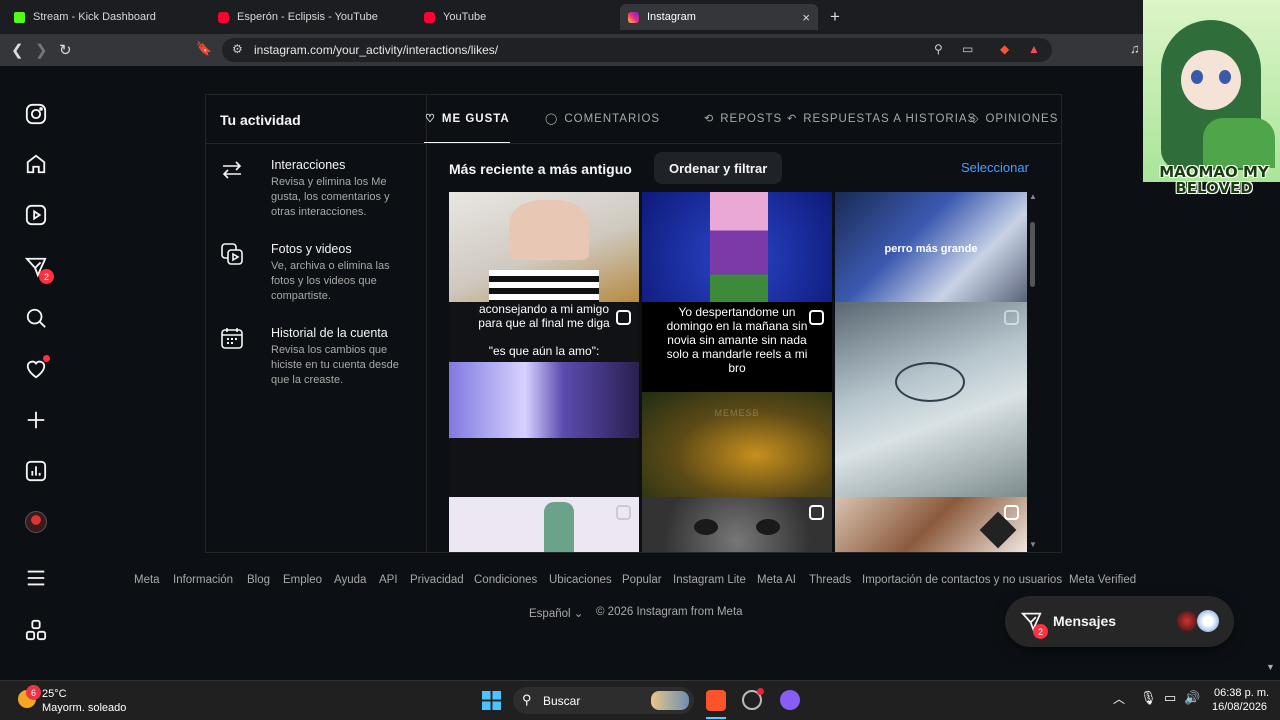 This screenshot has height=720, width=1280. Describe the element at coordinates (1014, 119) in the screenshot. I see `tab-opiniones: ◇ OPINIONES` at that location.